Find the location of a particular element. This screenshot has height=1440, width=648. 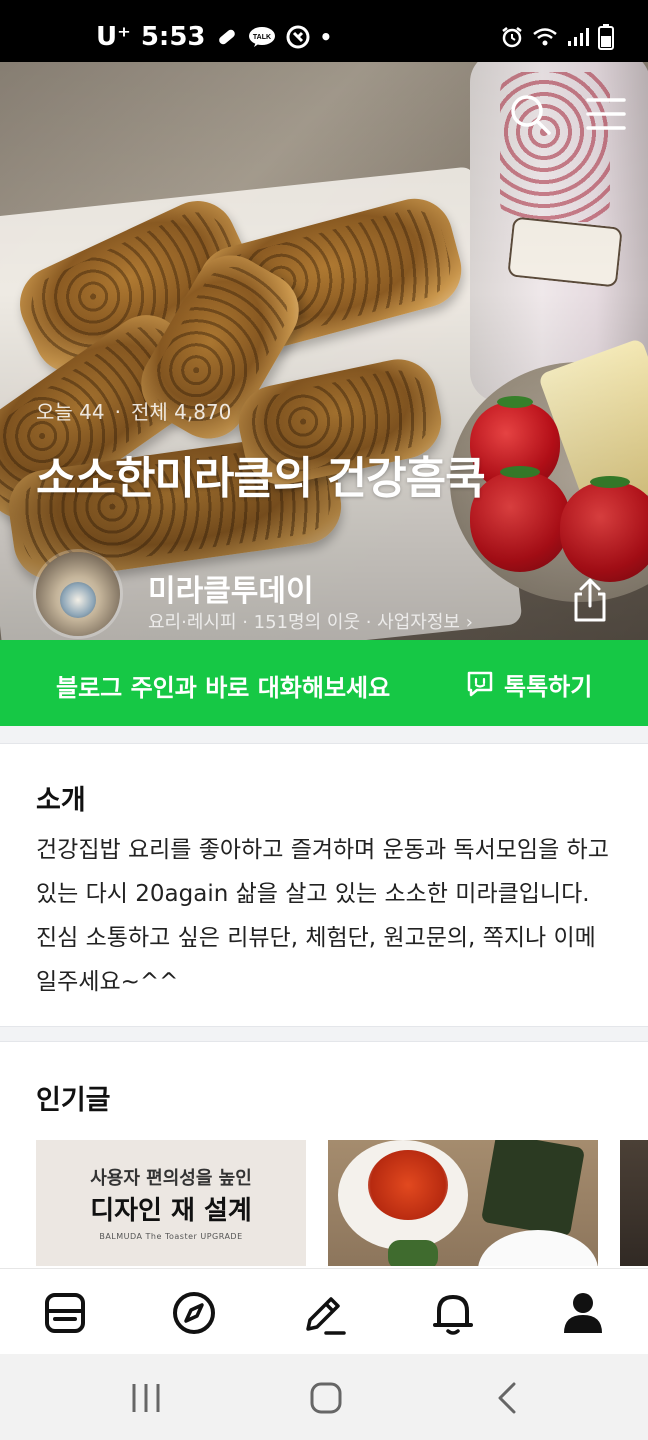

talktalk-button-label: 톡톡하기 is located at coordinates (548, 686).